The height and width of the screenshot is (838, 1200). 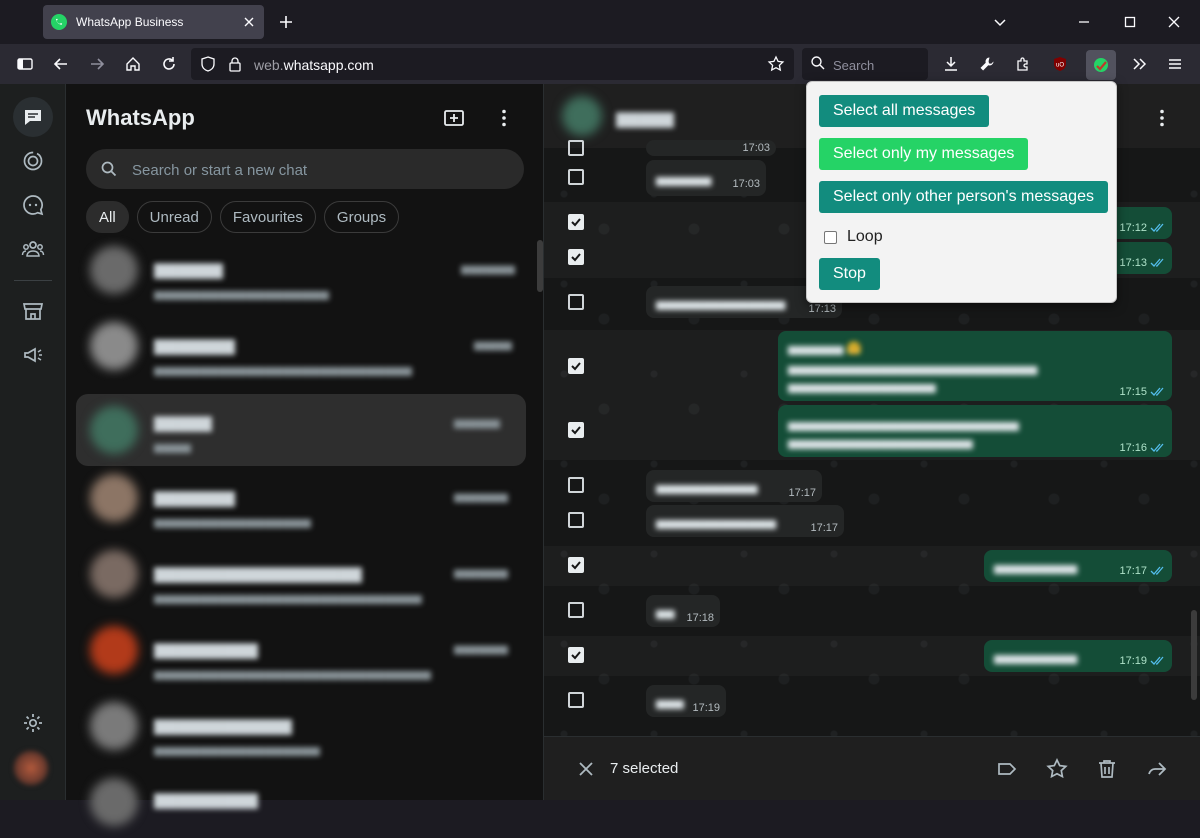 What do you see at coordinates (670, 702) in the screenshot?
I see `message-text-blurred: ▅▅▅` at bounding box center [670, 702].